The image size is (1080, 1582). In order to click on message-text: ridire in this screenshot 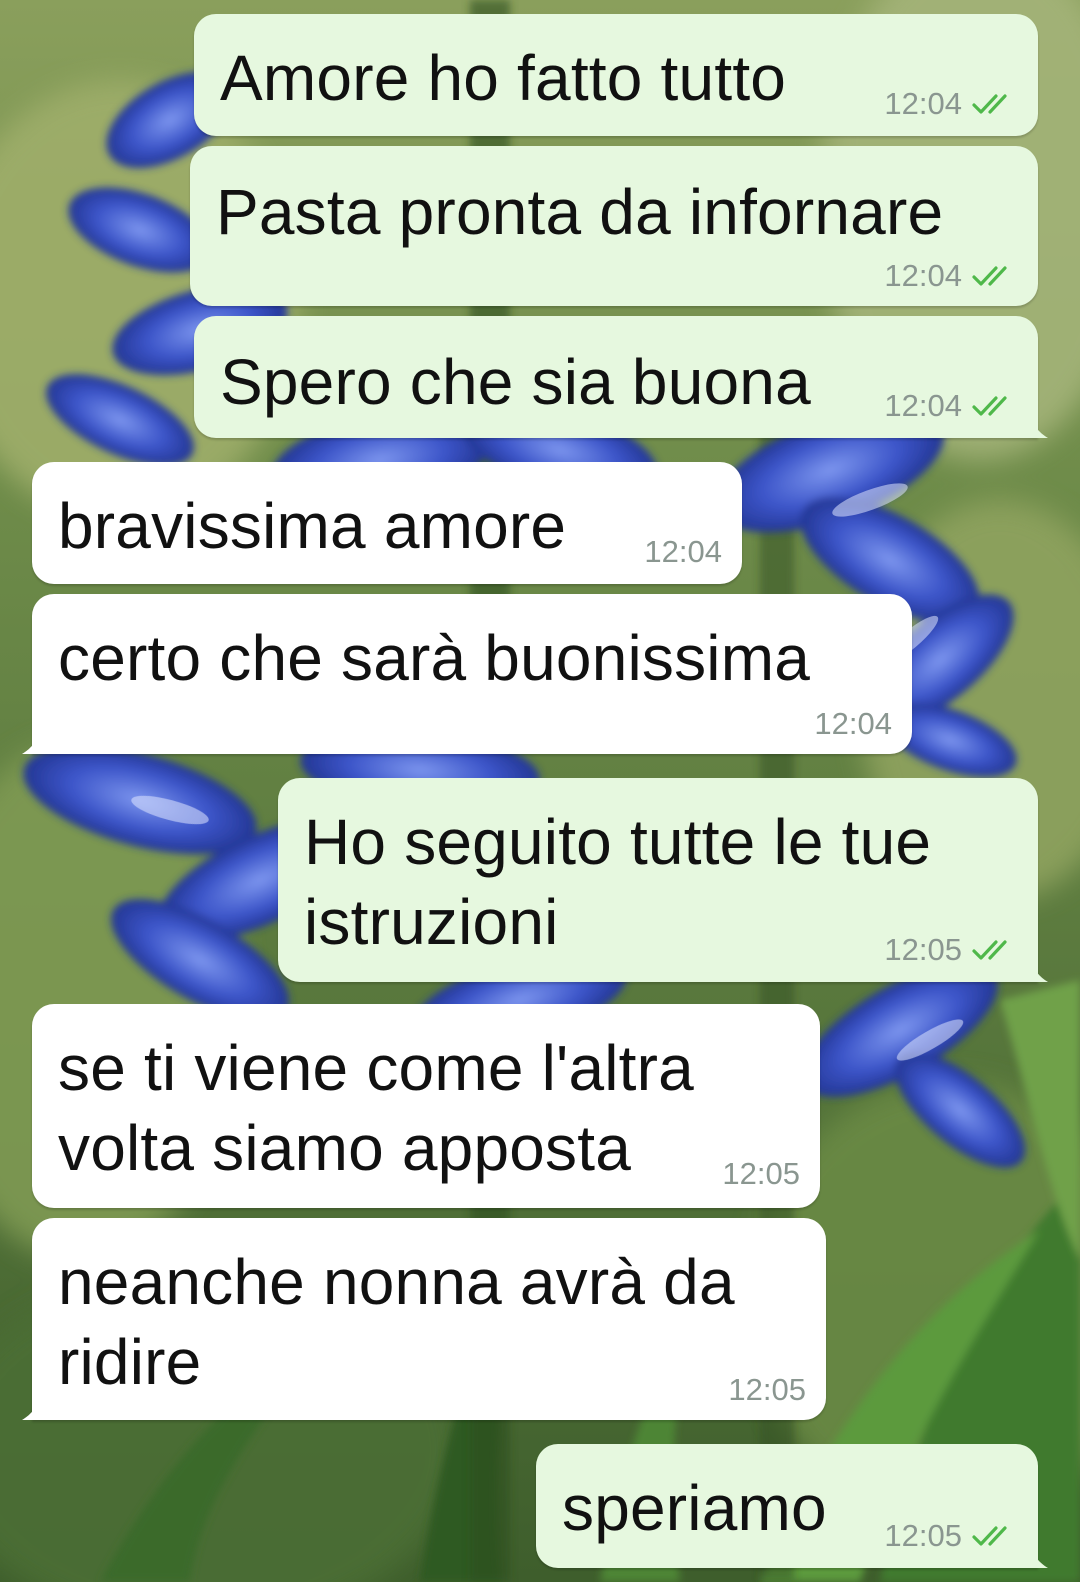, I will do `click(130, 1362)`.